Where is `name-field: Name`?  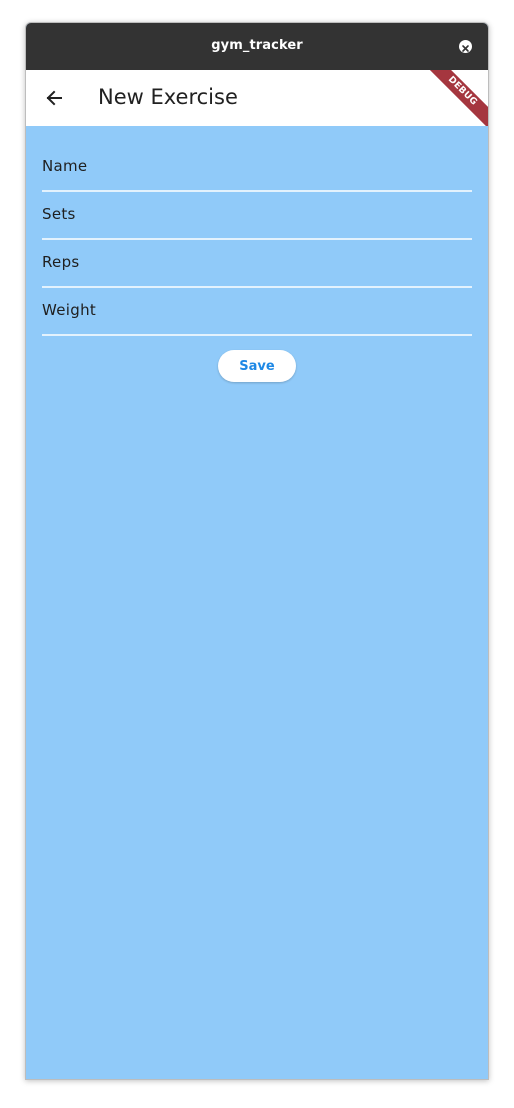 name-field: Name is located at coordinates (257, 168).